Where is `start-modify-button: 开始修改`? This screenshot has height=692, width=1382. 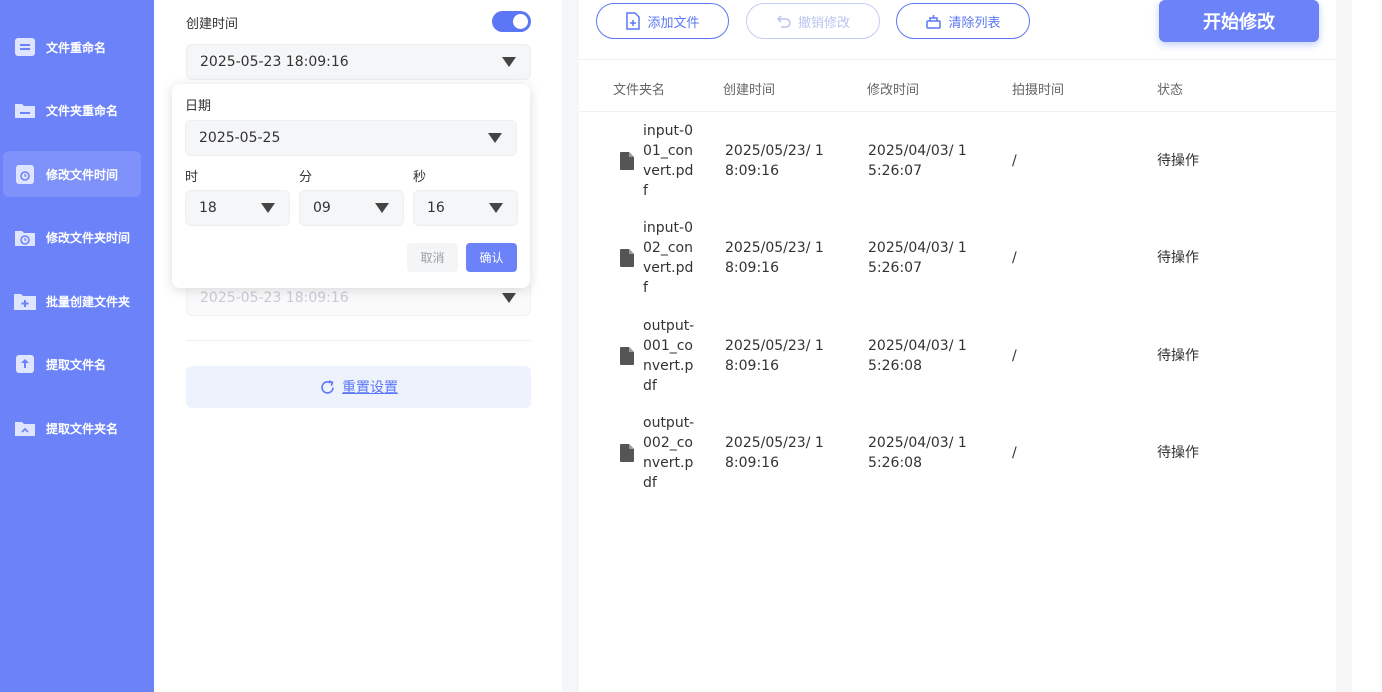 start-modify-button: 开始修改 is located at coordinates (1239, 21).